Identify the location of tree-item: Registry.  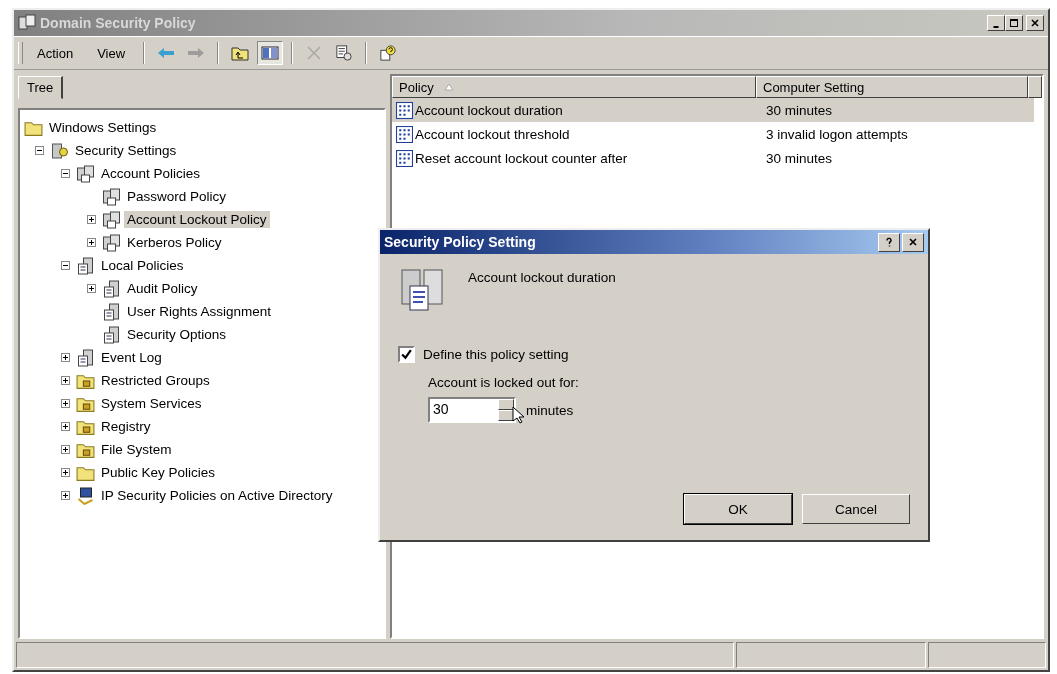
(126, 426).